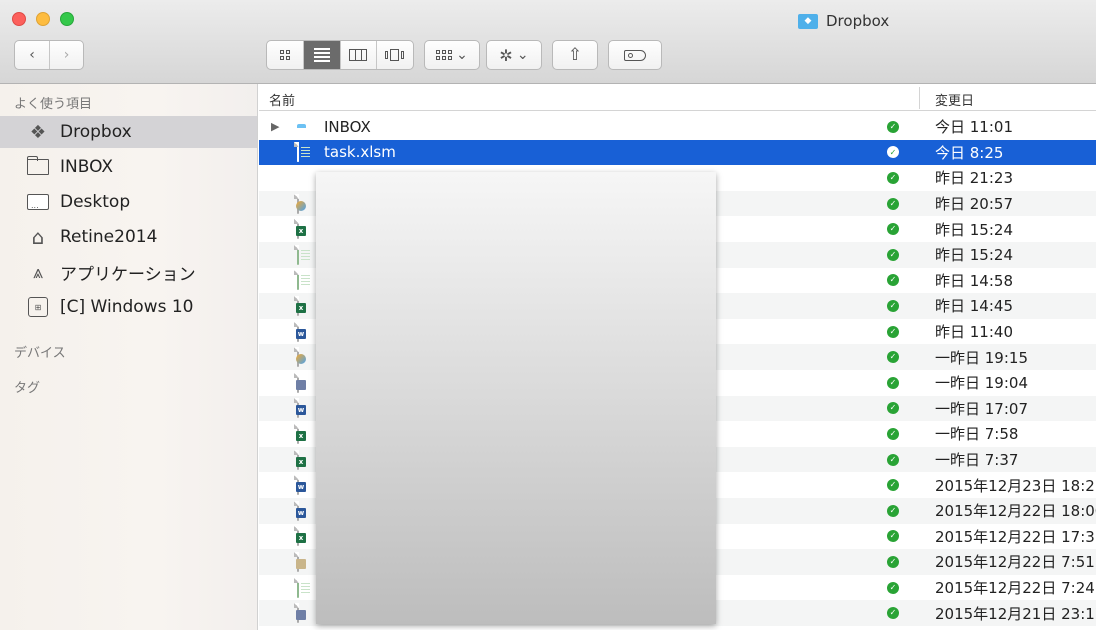 The width and height of the screenshot is (1096, 630). I want to click on list-view-icon, so click(321, 55).